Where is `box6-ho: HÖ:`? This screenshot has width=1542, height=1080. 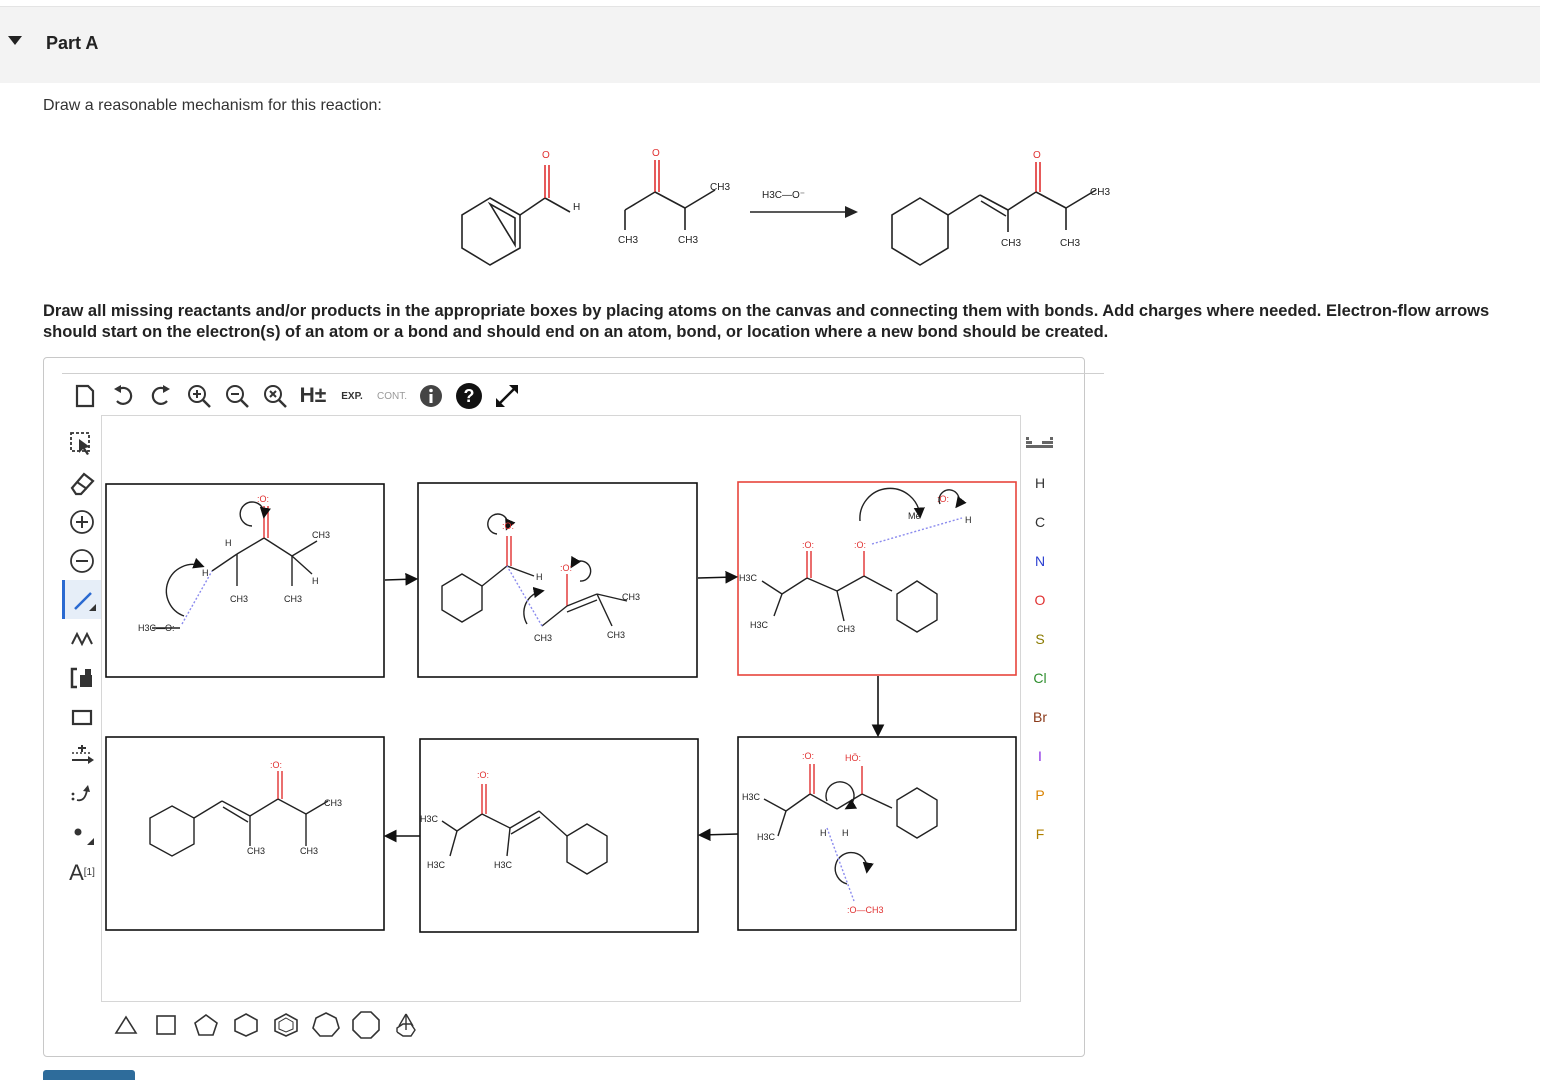
box6-ho: HÖ: is located at coordinates (853, 758).